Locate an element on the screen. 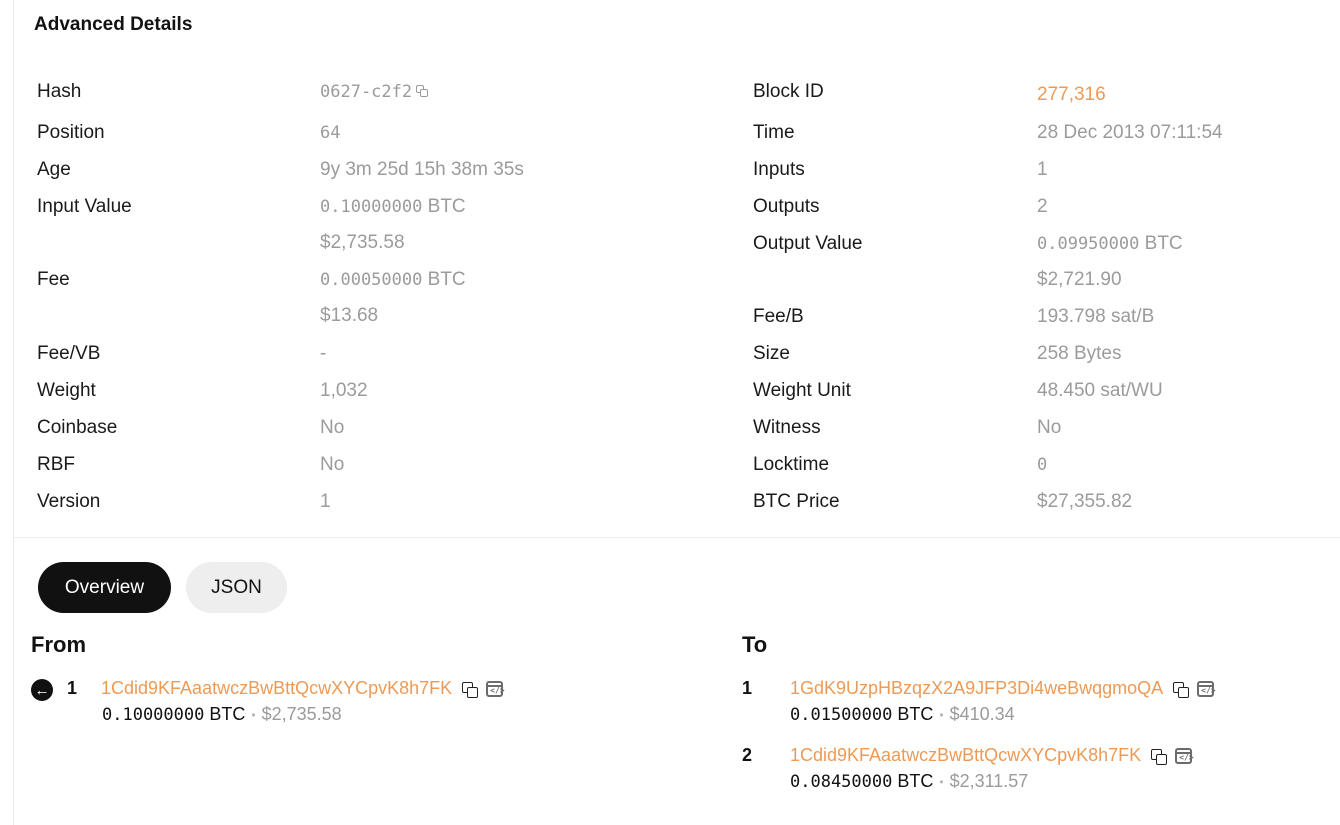 Image resolution: width=1340 pixels, height=825 pixels. to-item-address: 1Cdid9KFAaatwczBwBttQcwXYCpvK8h7FK </> is located at coordinates (992, 755).